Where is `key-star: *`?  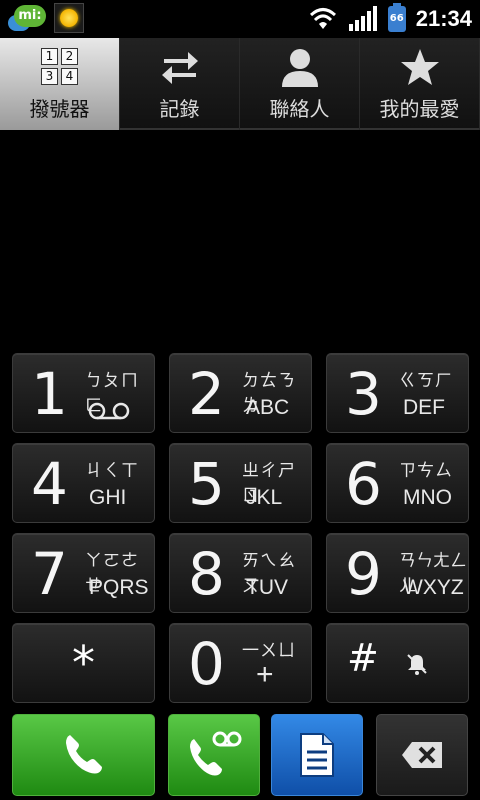
key-star: * is located at coordinates (83, 663).